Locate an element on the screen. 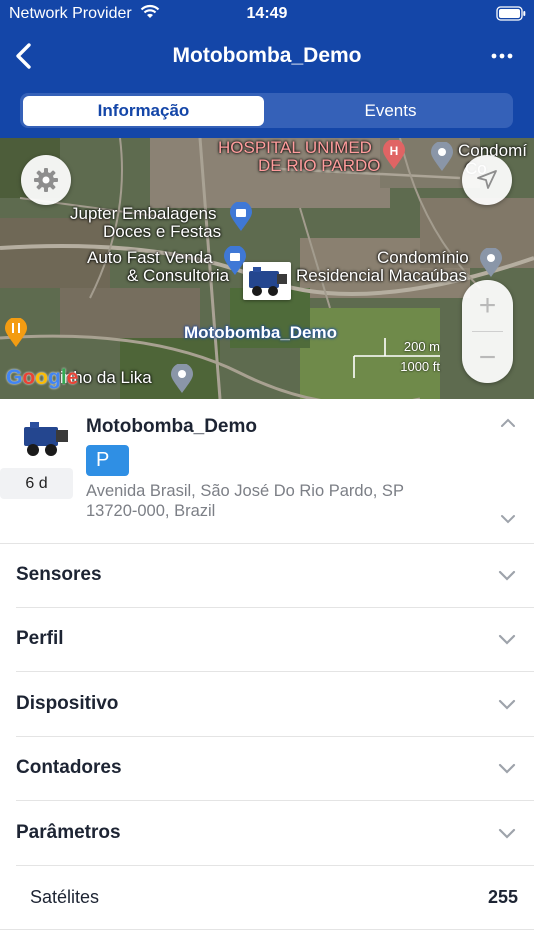 The image size is (534, 950). restaurant-pin-icon is located at coordinates (16, 335).